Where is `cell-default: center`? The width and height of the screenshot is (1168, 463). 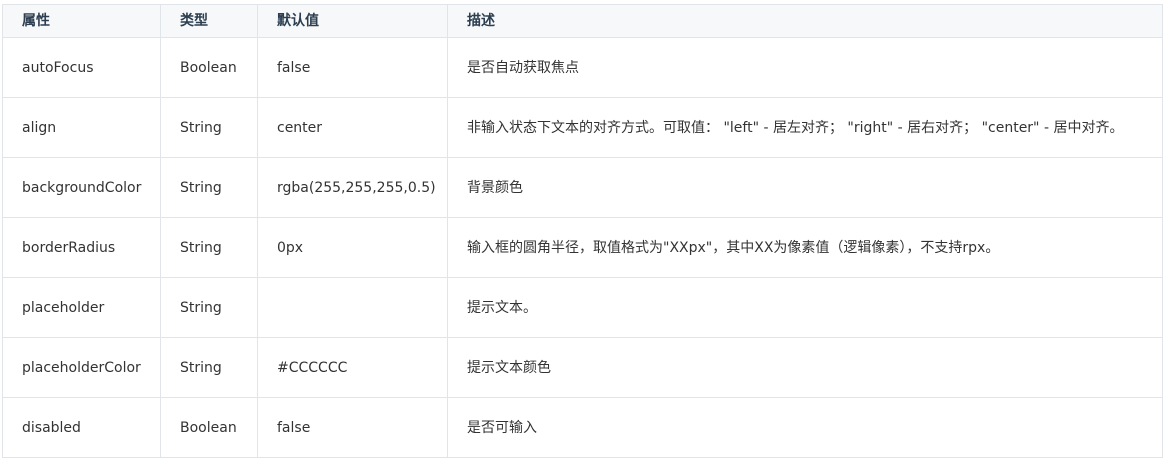
cell-default: center is located at coordinates (352, 127).